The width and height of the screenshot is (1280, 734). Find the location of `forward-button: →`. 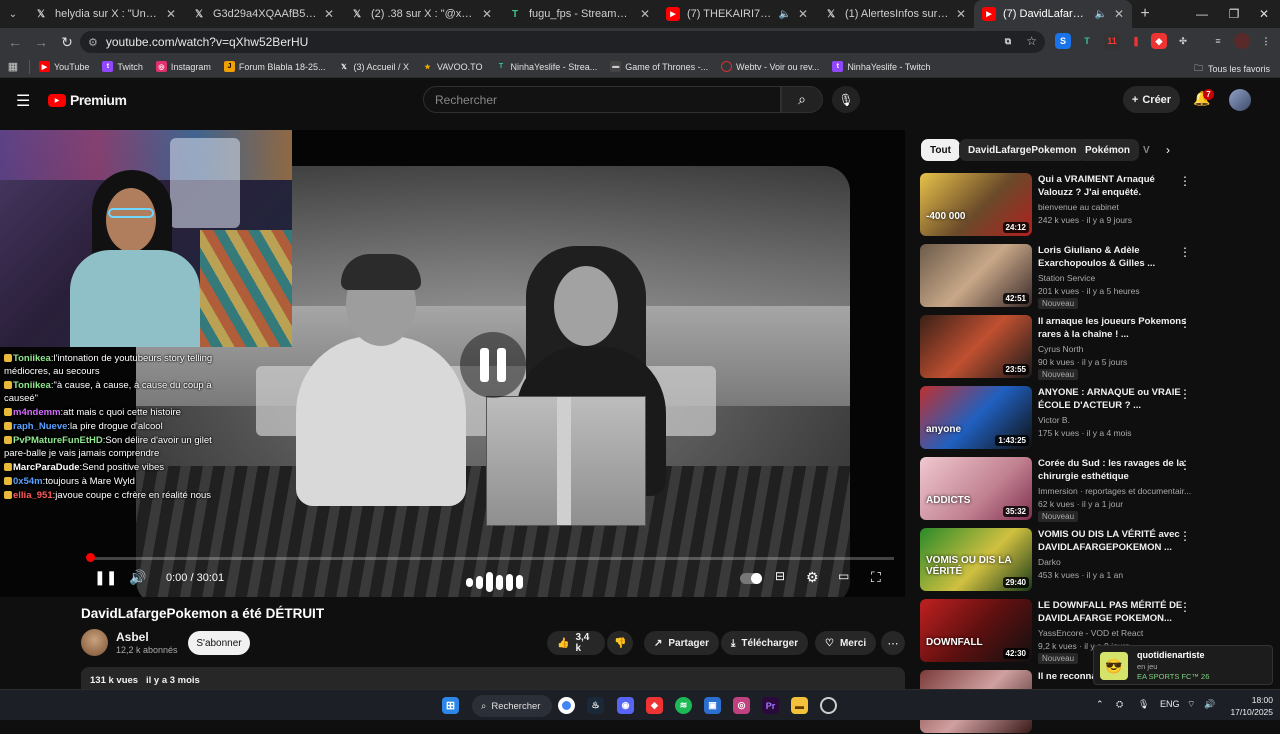

forward-button: → is located at coordinates (41, 42).